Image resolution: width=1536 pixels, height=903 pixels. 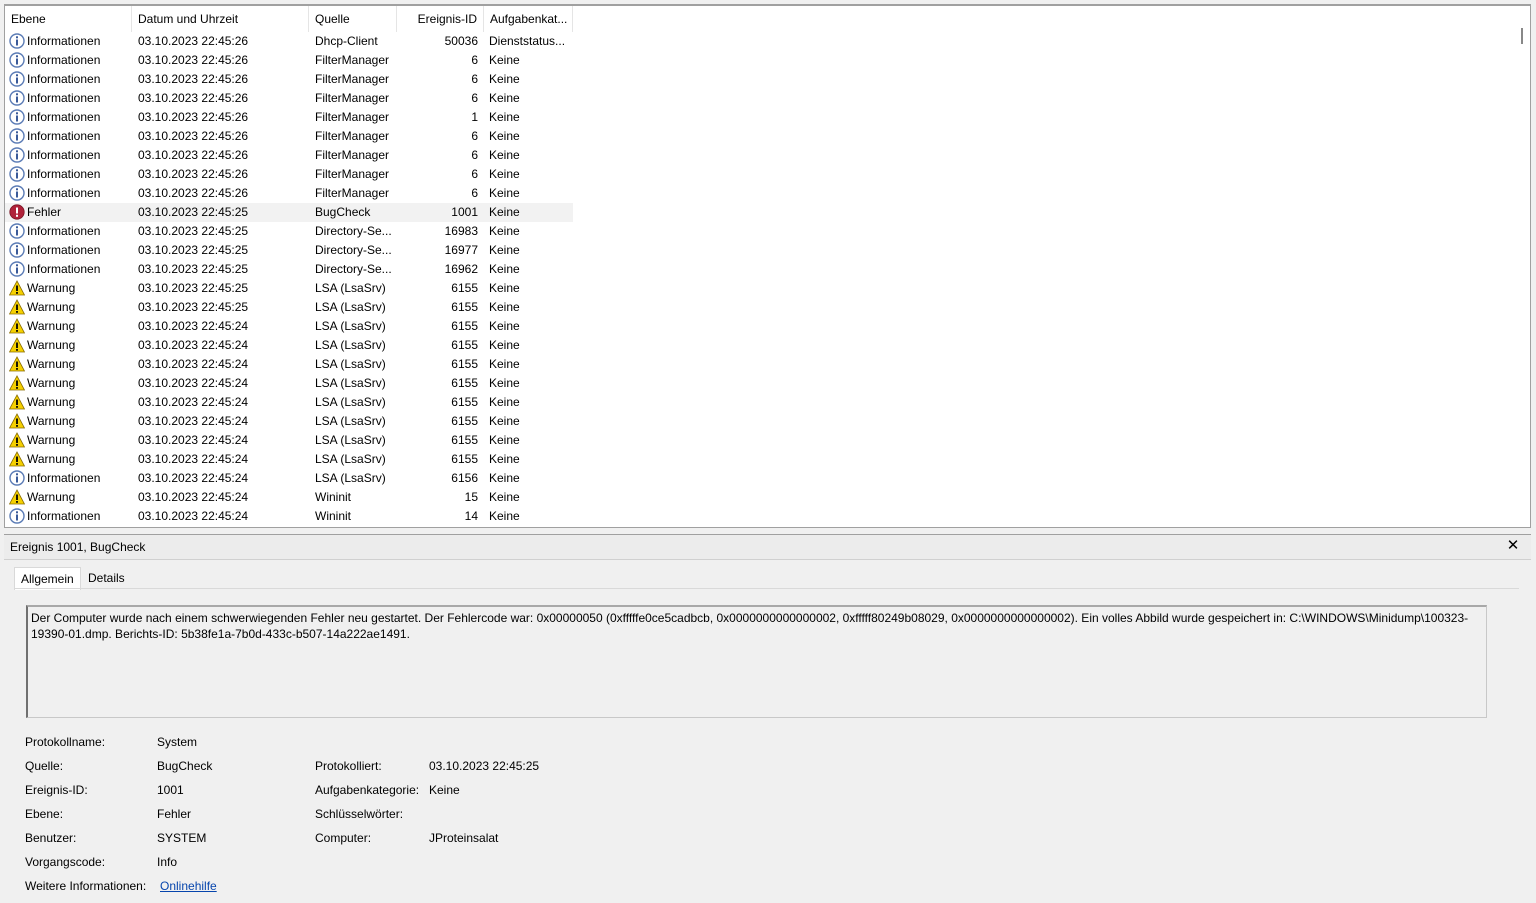 What do you see at coordinates (1522, 266) in the screenshot?
I see `vertical-scrollbar` at bounding box center [1522, 266].